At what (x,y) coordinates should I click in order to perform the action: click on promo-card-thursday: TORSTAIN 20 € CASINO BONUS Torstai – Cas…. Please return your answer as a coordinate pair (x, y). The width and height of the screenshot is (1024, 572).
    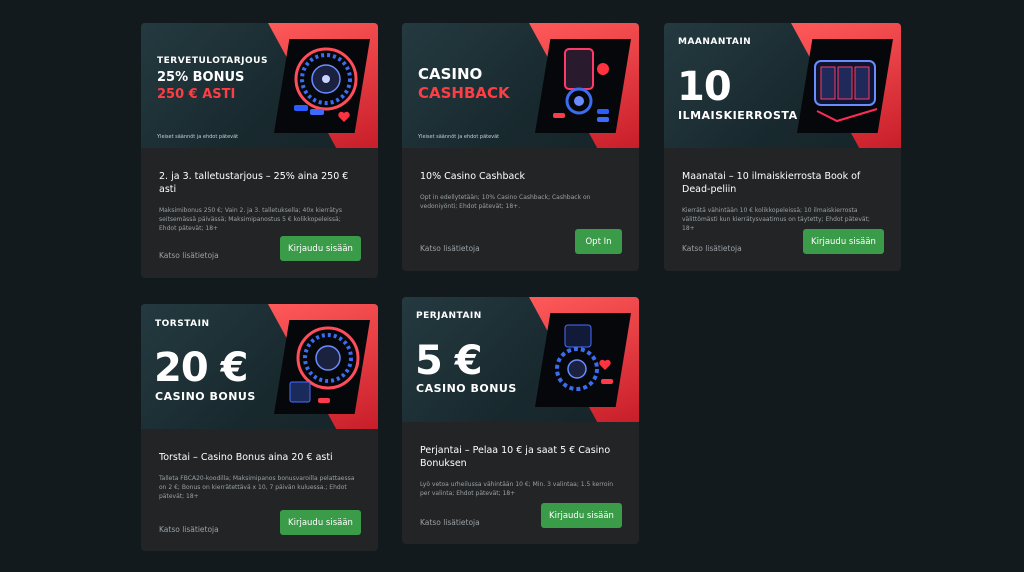
    Looking at the image, I should click on (259, 427).